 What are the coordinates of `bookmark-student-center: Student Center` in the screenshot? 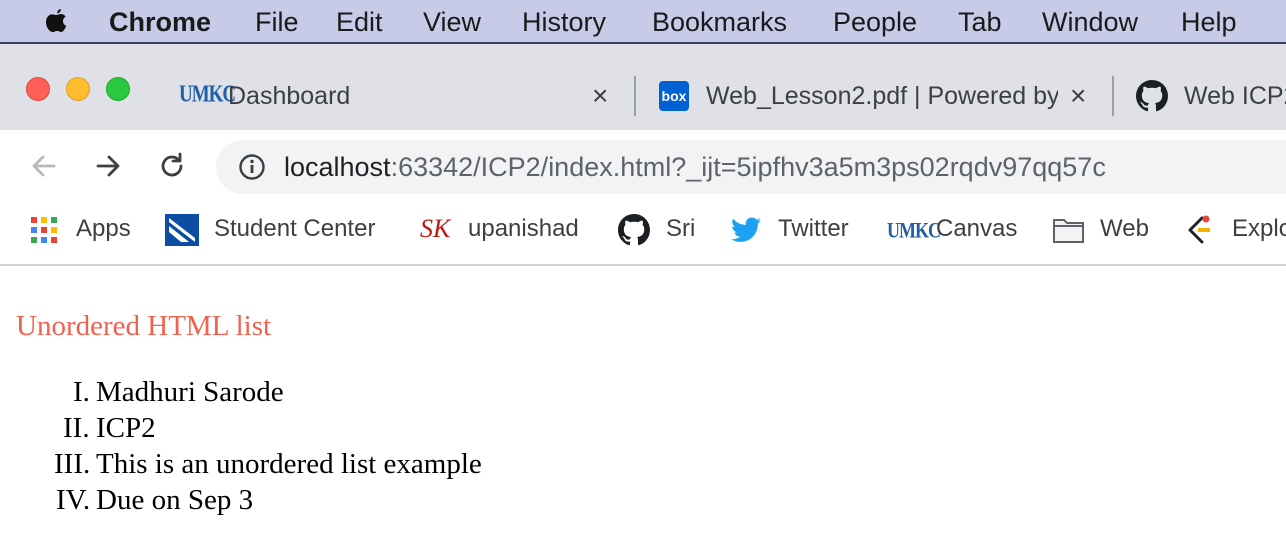 It's located at (294, 229).